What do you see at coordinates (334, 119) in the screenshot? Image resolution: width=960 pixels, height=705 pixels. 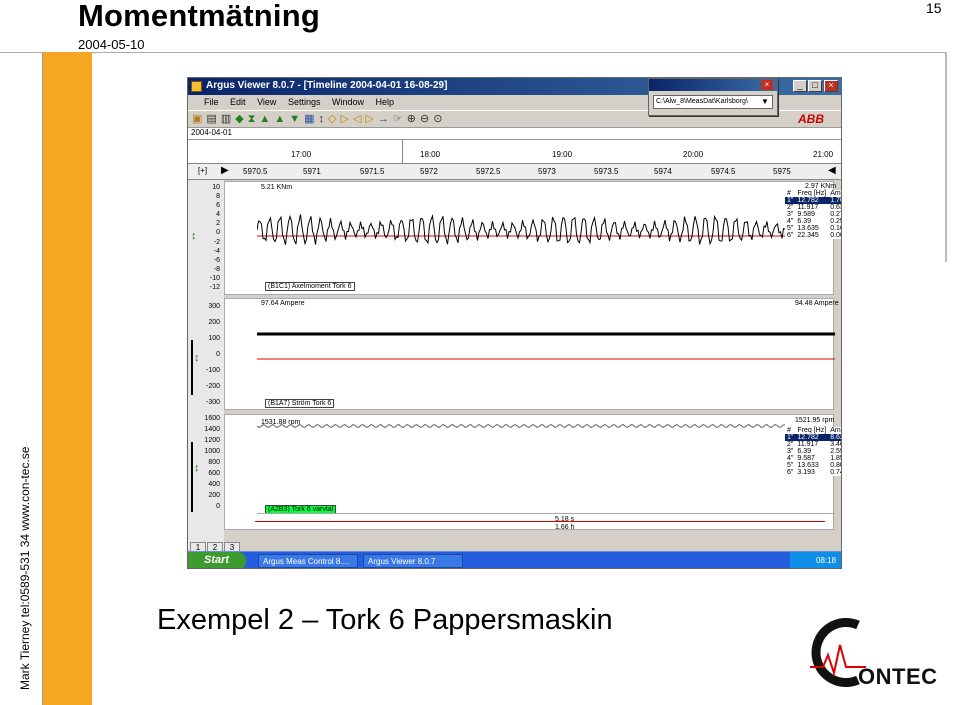 I see `diamond-icon: ◇` at bounding box center [334, 119].